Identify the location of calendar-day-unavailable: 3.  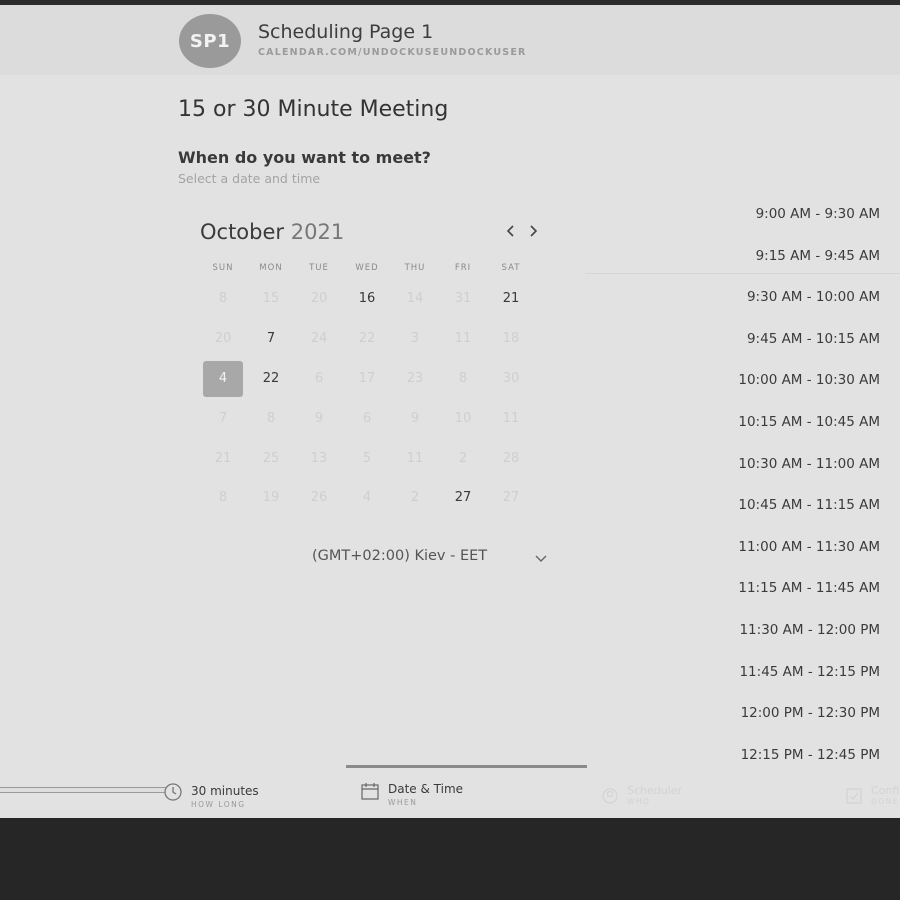
(415, 338).